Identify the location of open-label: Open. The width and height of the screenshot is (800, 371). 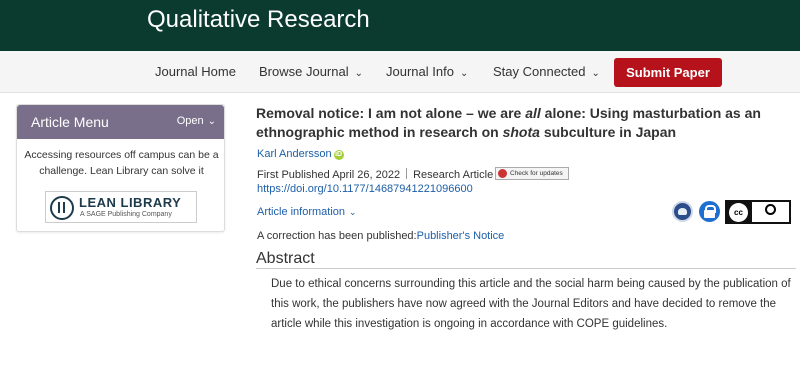
(190, 121).